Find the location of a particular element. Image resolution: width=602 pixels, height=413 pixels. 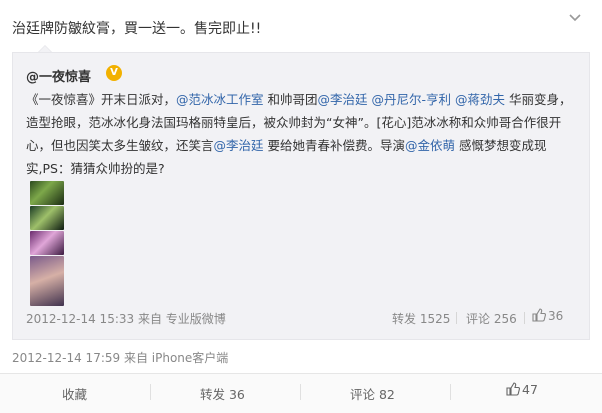

quoted-author-link: @一夜惊喜 is located at coordinates (58, 75).